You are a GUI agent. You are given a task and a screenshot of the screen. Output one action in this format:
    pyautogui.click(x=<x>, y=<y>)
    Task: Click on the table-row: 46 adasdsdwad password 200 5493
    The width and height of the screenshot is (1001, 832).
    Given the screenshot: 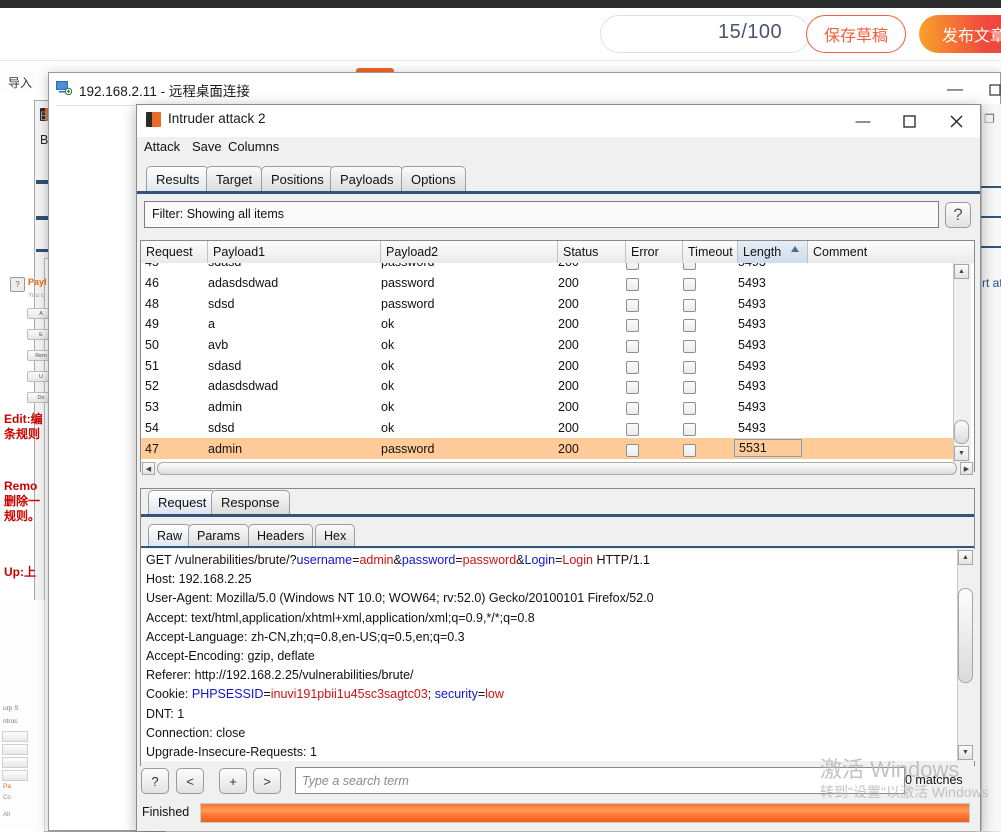 What is the action you would take?
    pyautogui.click(x=549, y=283)
    